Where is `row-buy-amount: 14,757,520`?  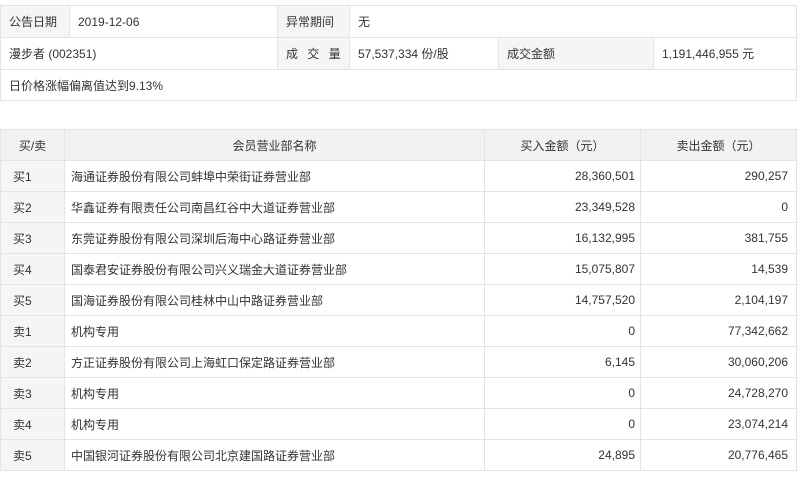
row-buy-amount: 14,757,520 is located at coordinates (562, 300).